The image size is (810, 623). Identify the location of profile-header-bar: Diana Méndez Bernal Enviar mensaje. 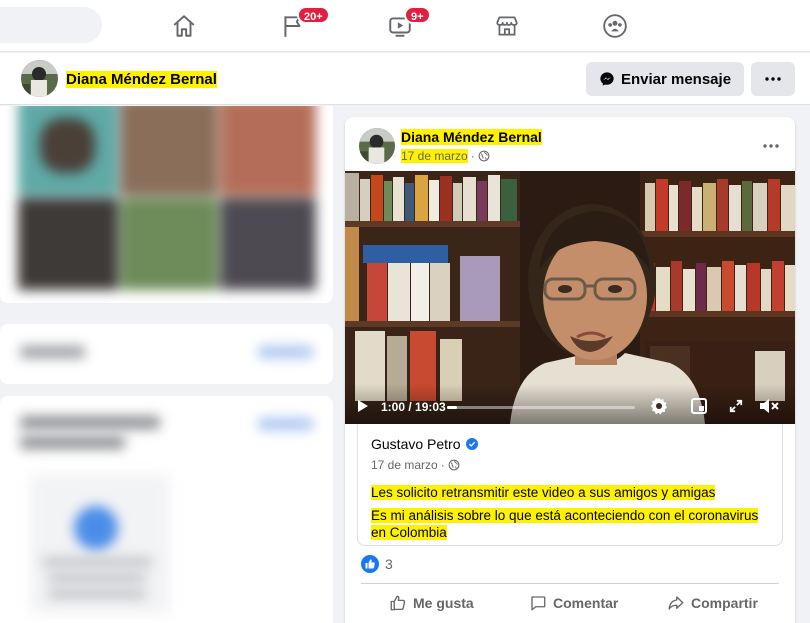
(405, 79).